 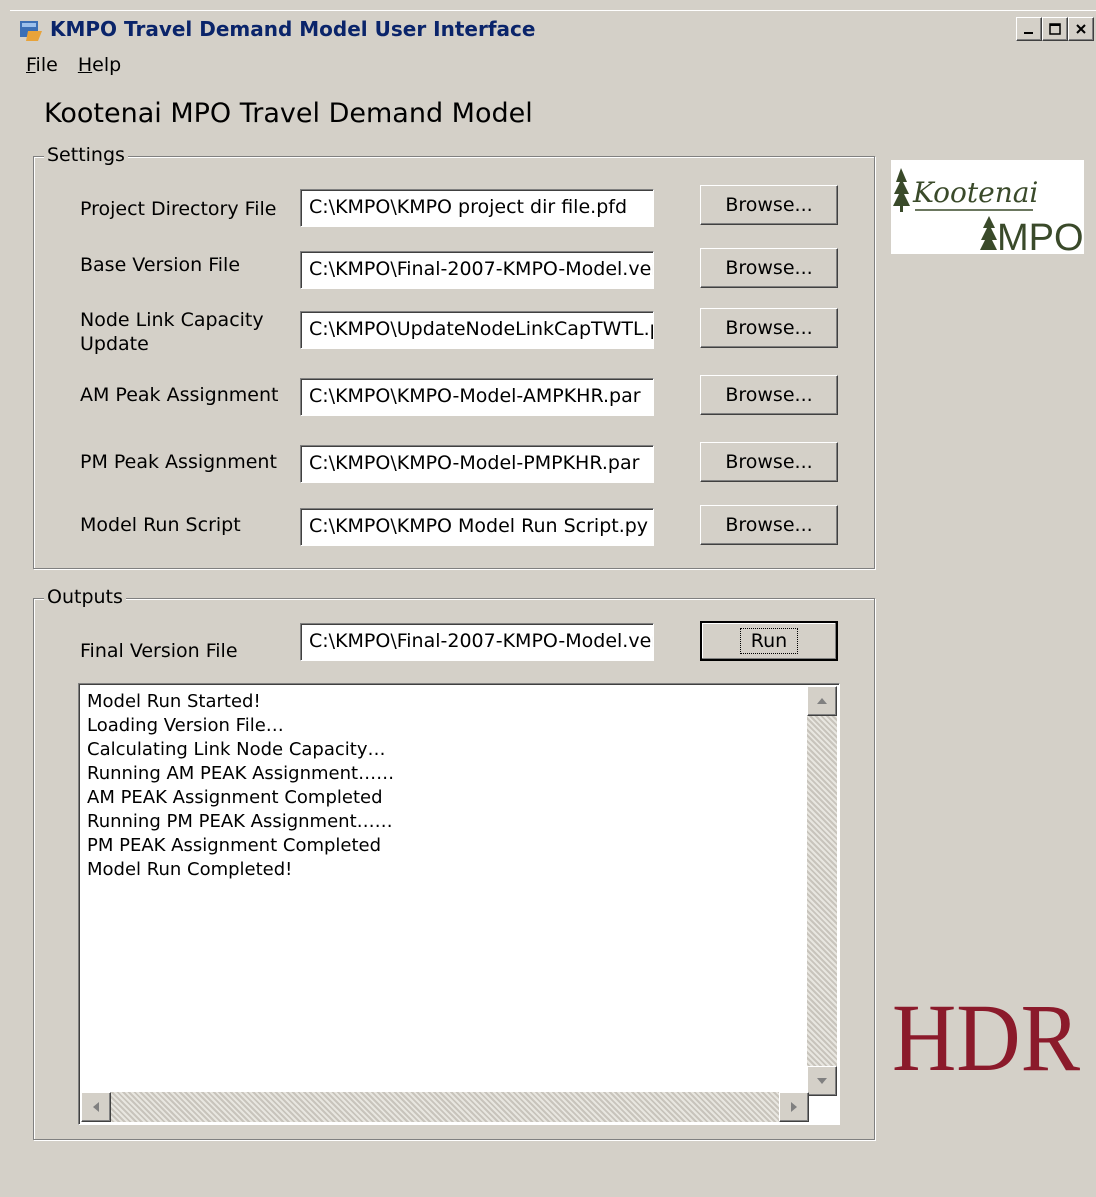 What do you see at coordinates (477, 270) in the screenshot?
I see `base-version-input: C:\KMPO\Final-2007-KMPO-Model.ver` at bounding box center [477, 270].